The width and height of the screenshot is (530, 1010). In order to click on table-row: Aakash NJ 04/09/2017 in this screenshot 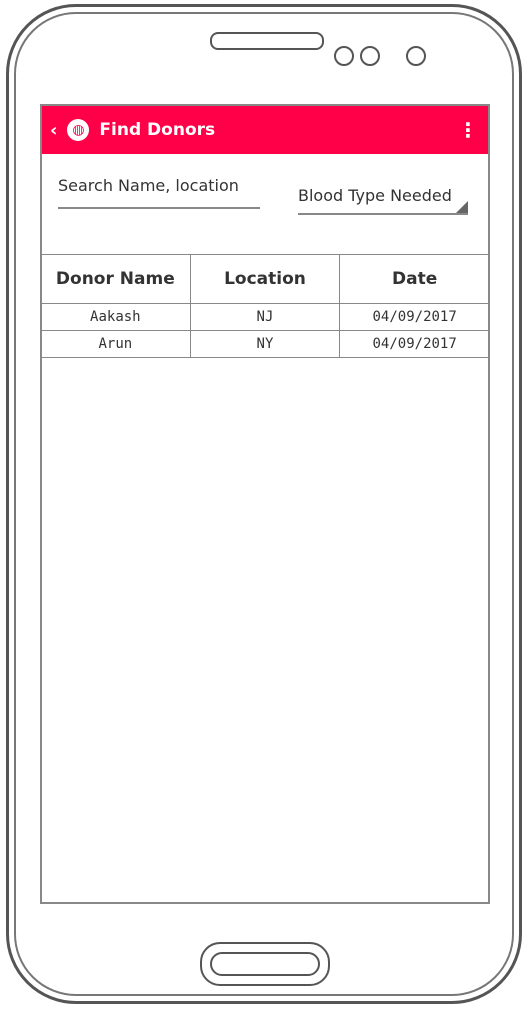, I will do `click(265, 317)`.